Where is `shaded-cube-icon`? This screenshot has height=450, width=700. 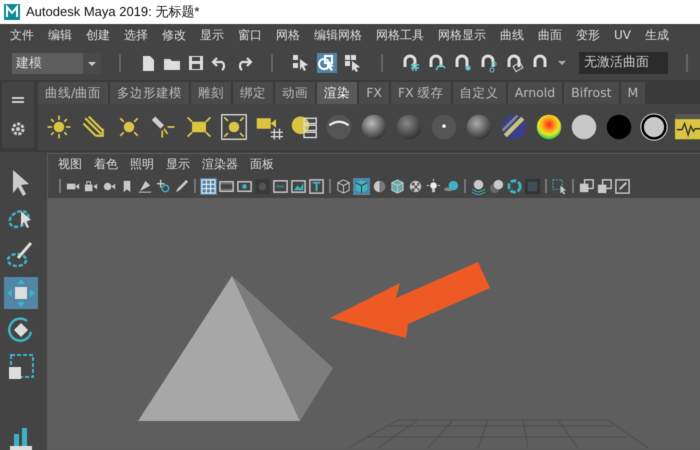
shaded-cube-icon is located at coordinates (361, 186).